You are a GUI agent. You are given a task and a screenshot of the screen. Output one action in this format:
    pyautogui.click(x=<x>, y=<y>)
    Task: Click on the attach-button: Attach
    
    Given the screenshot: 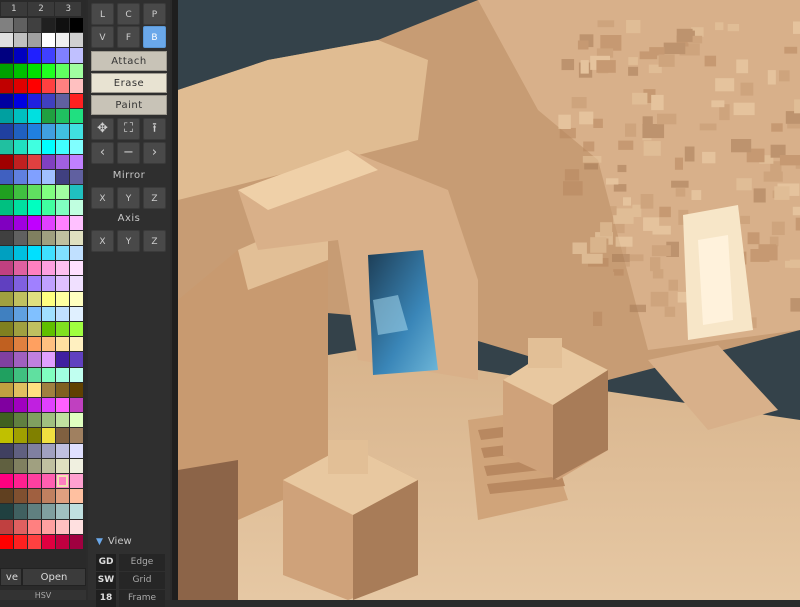 What is the action you would take?
    pyautogui.click(x=129, y=61)
    